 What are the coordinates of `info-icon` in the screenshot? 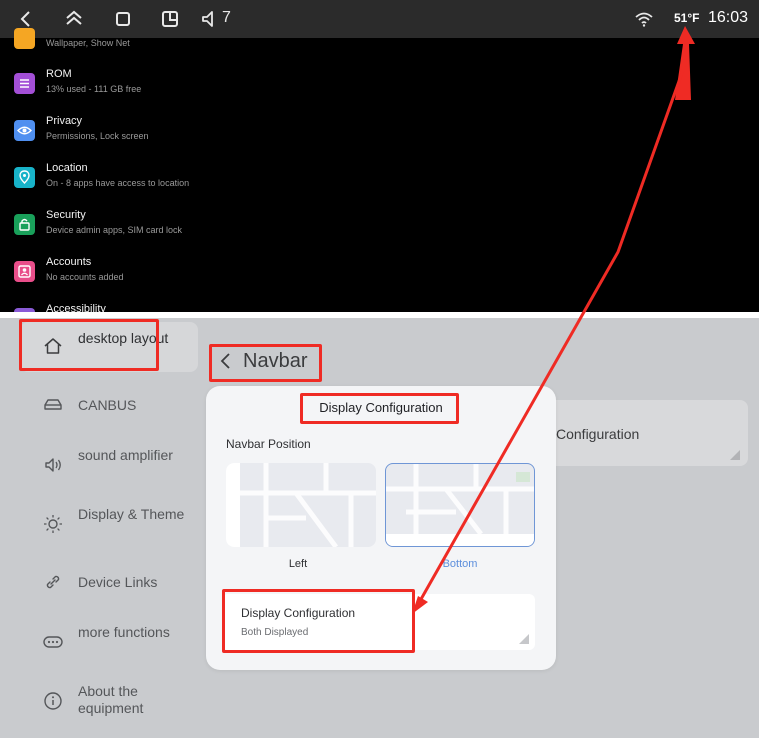 It's located at (53, 701).